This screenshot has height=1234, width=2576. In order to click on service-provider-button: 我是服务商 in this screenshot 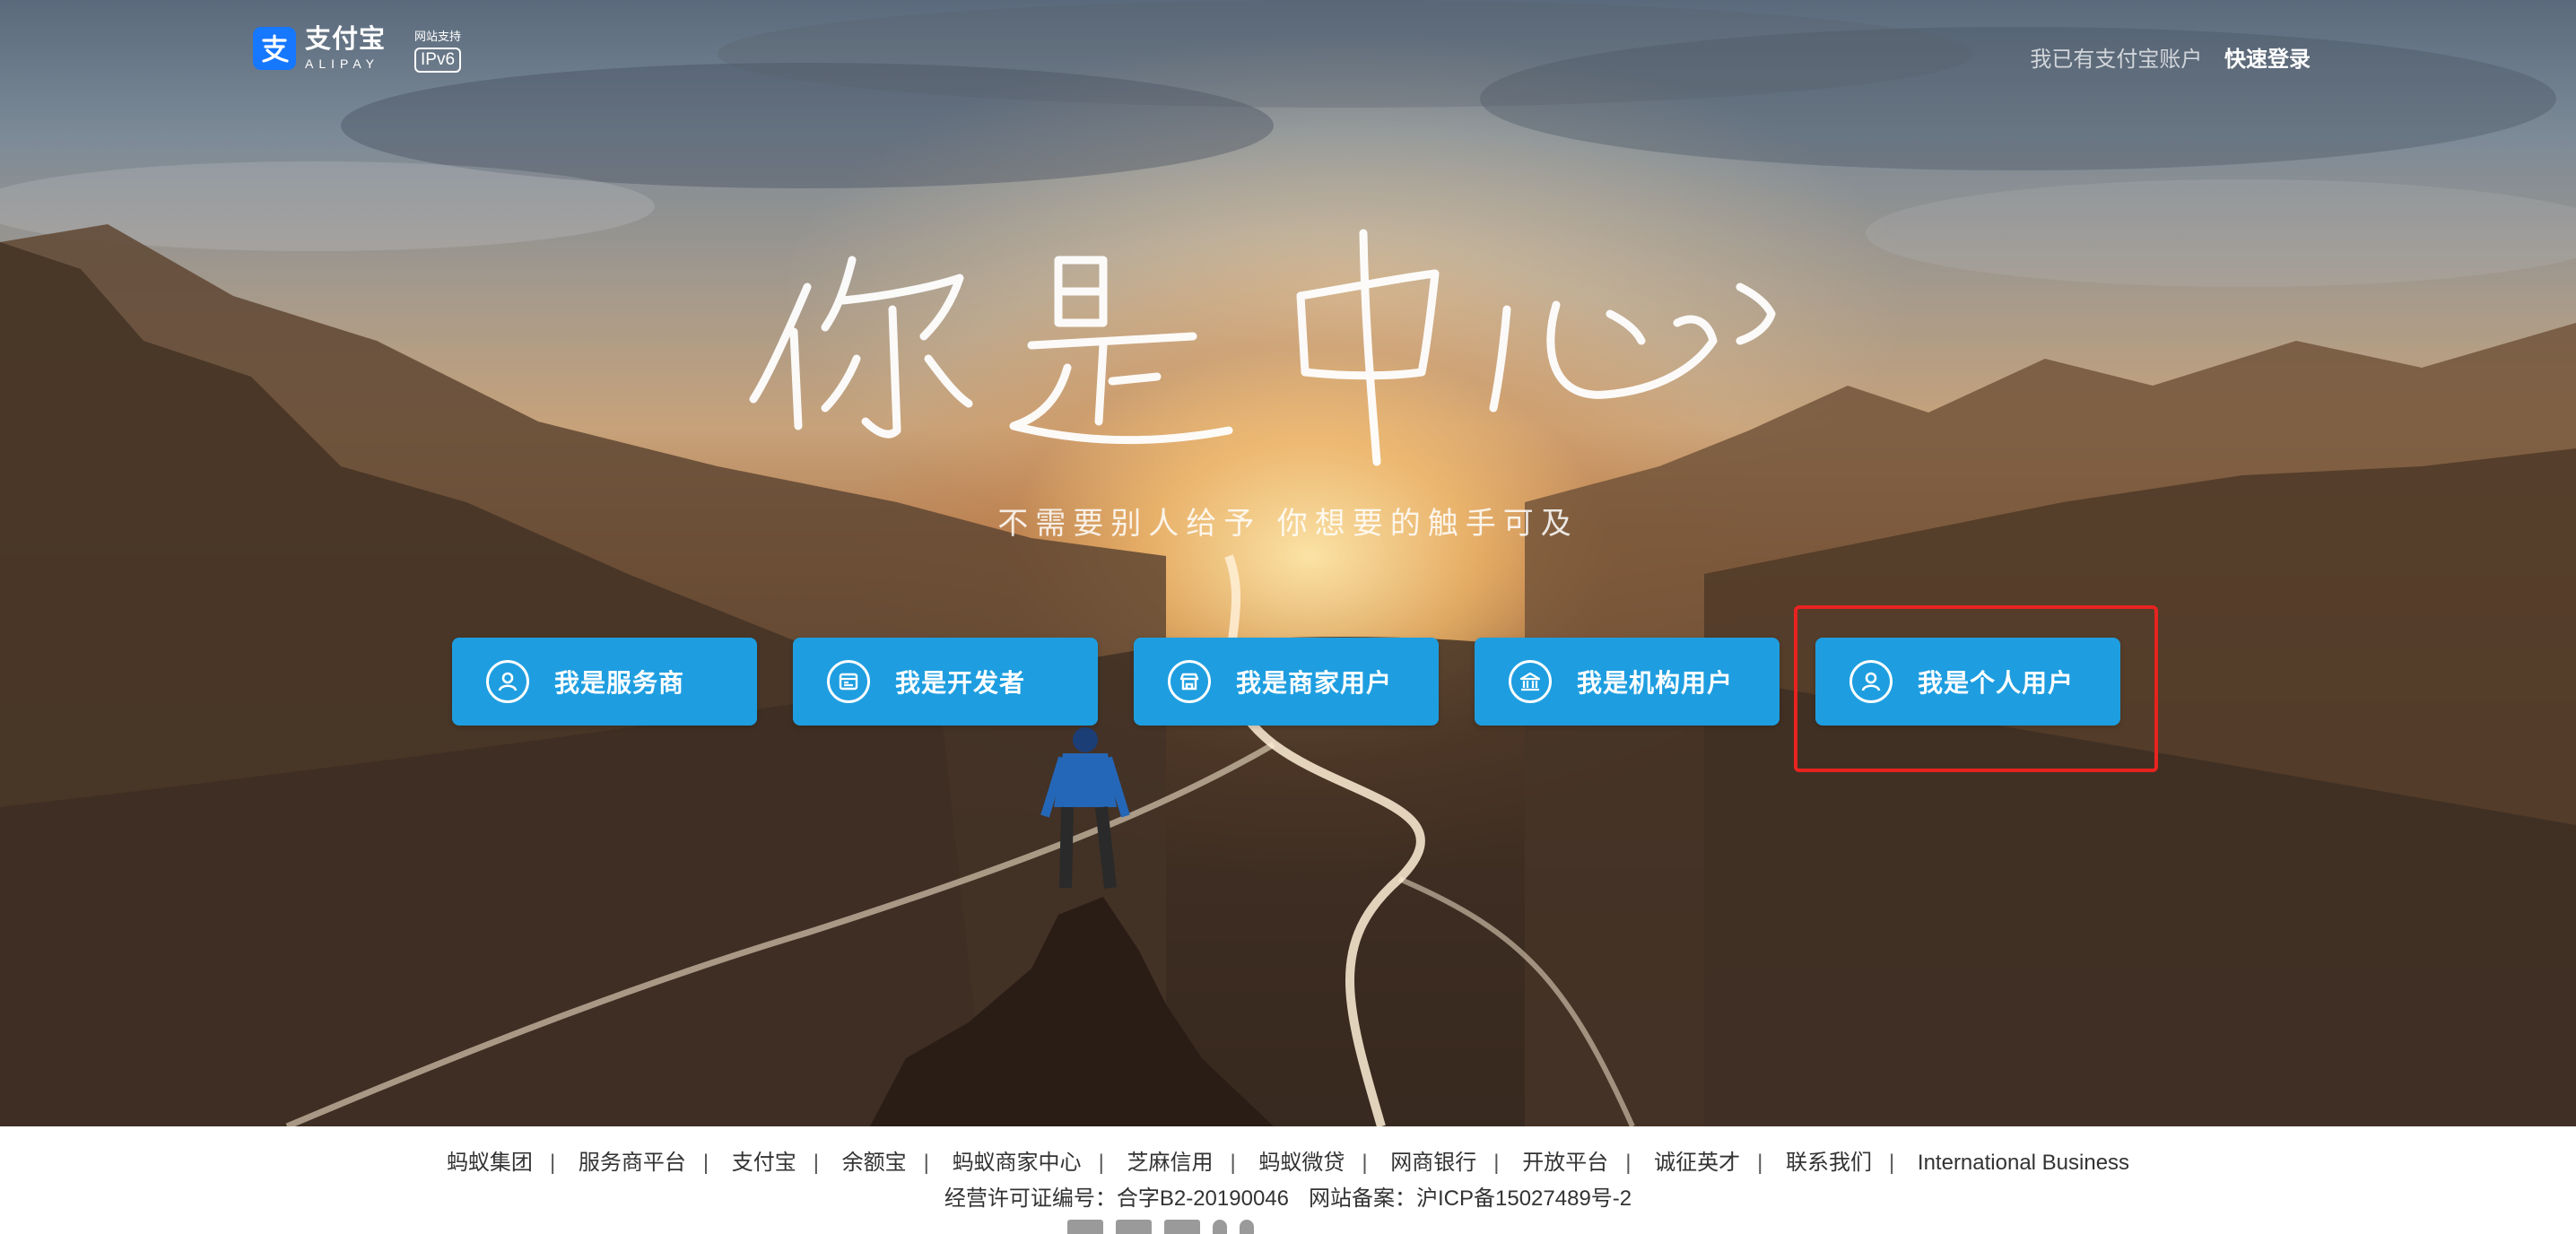, I will do `click(604, 682)`.